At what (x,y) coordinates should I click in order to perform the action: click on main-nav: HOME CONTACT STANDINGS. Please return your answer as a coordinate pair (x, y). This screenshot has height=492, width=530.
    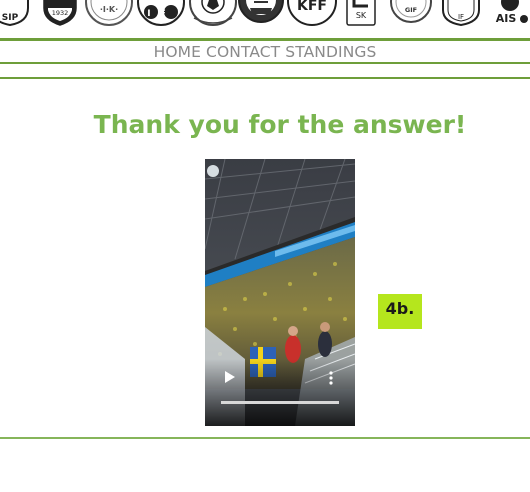
    Looking at the image, I should click on (265, 52).